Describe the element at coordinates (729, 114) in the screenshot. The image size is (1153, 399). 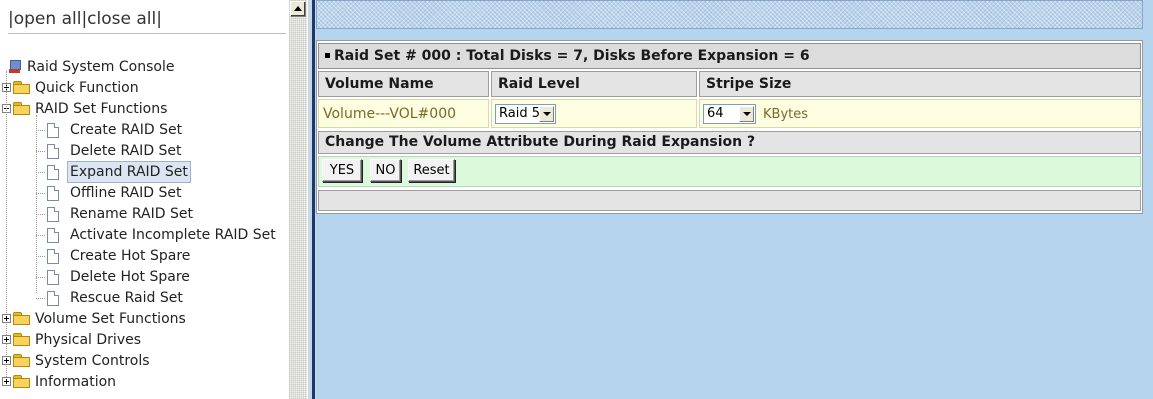
I see `stripe-size-select: 64` at that location.